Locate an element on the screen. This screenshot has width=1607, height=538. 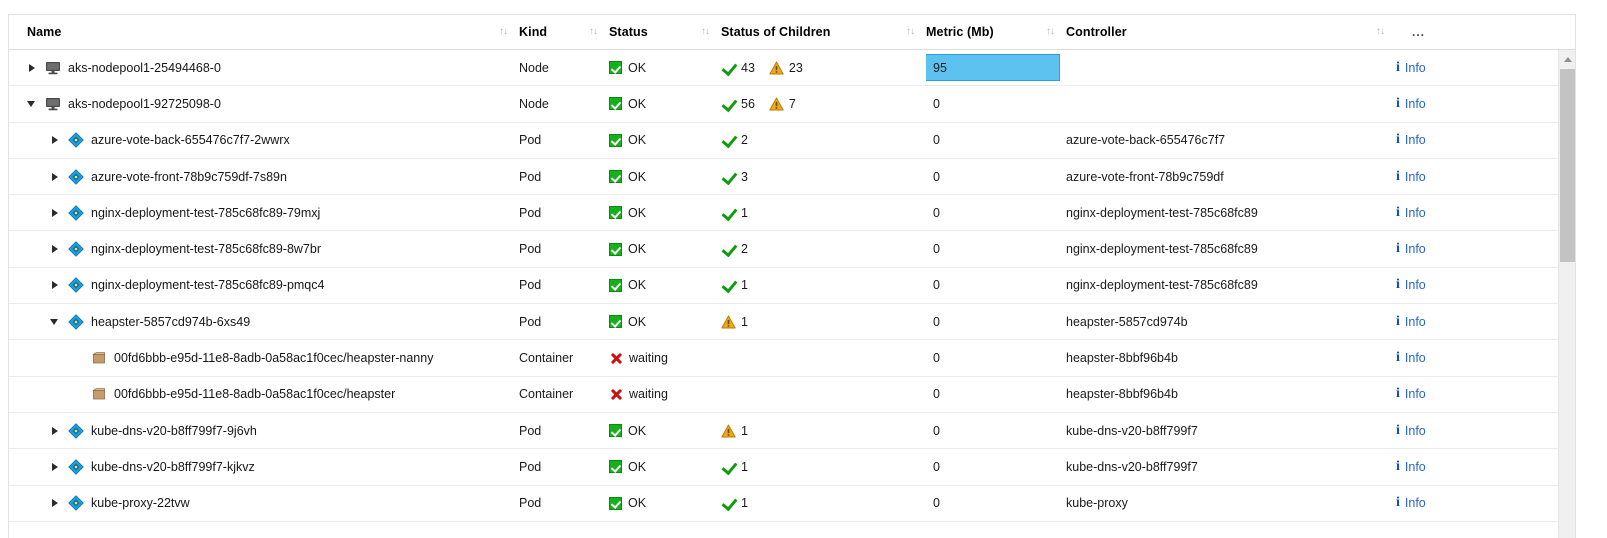
table-row: aks-nodepool1-92725098-0 Node OK 56 7 0 i Info is located at coordinates (792, 104).